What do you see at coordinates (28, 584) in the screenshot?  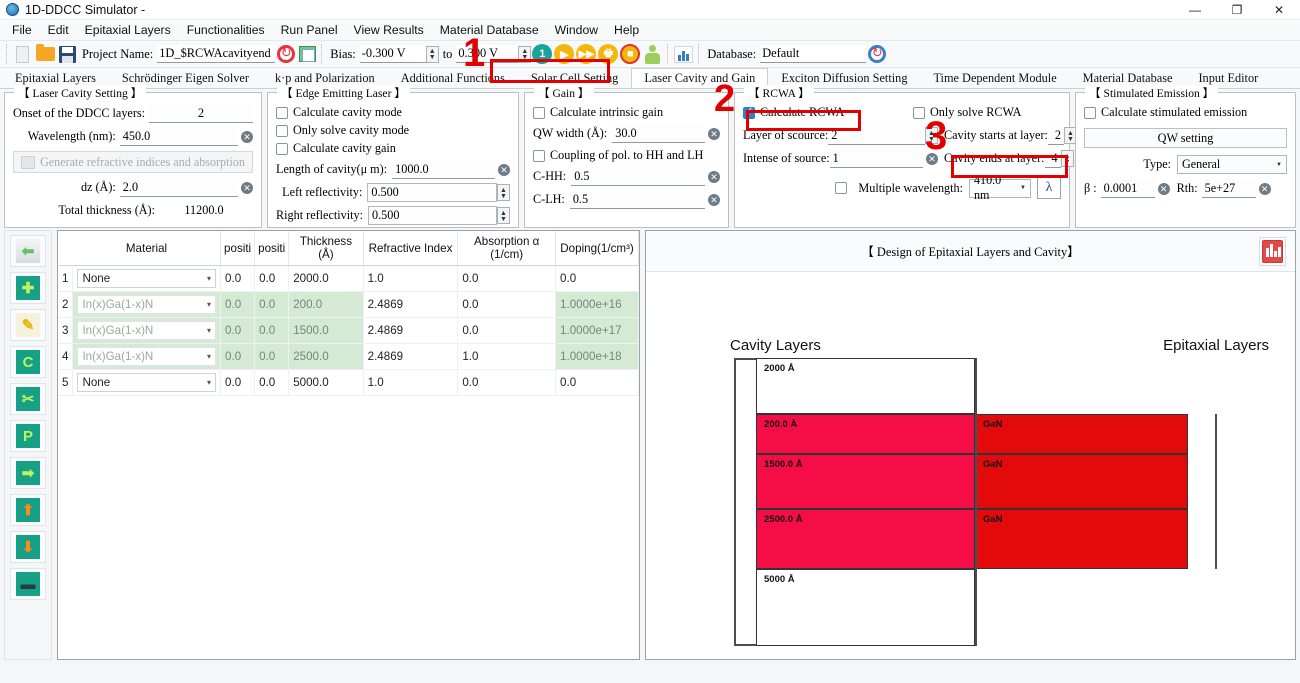 I see `delete-layer-button: ▬` at bounding box center [28, 584].